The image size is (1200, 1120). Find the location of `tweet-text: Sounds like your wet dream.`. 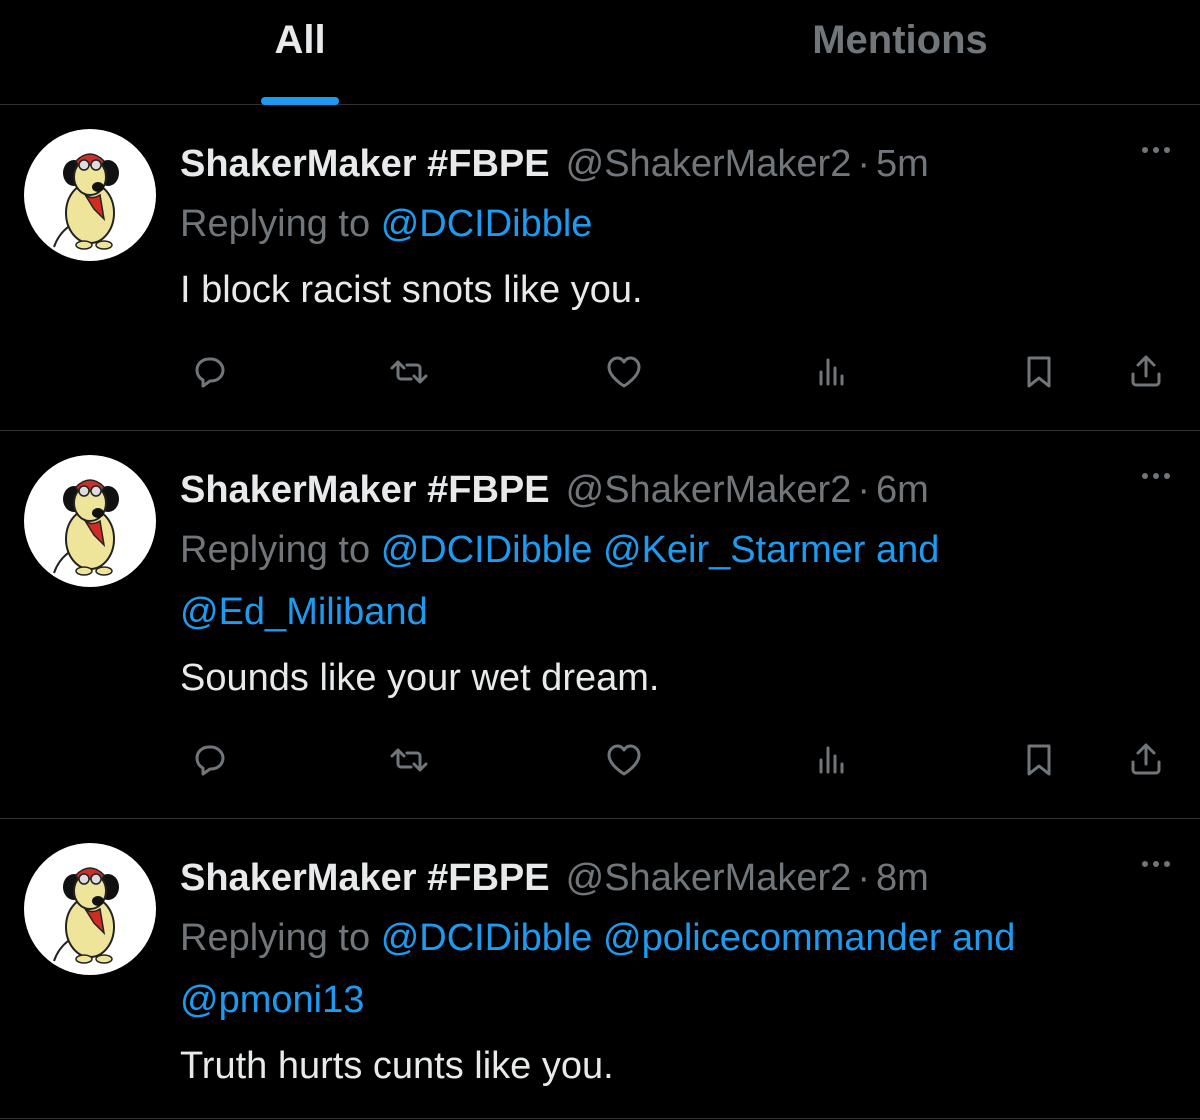

tweet-text: Sounds like your wet dream. is located at coordinates (420, 678).